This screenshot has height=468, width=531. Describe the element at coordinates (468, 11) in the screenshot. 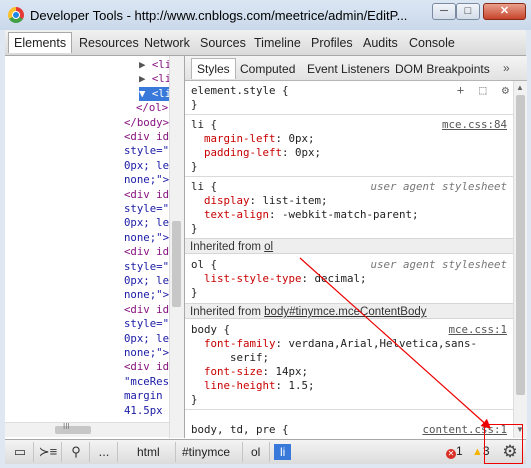

I see `maximize-button: □` at that location.